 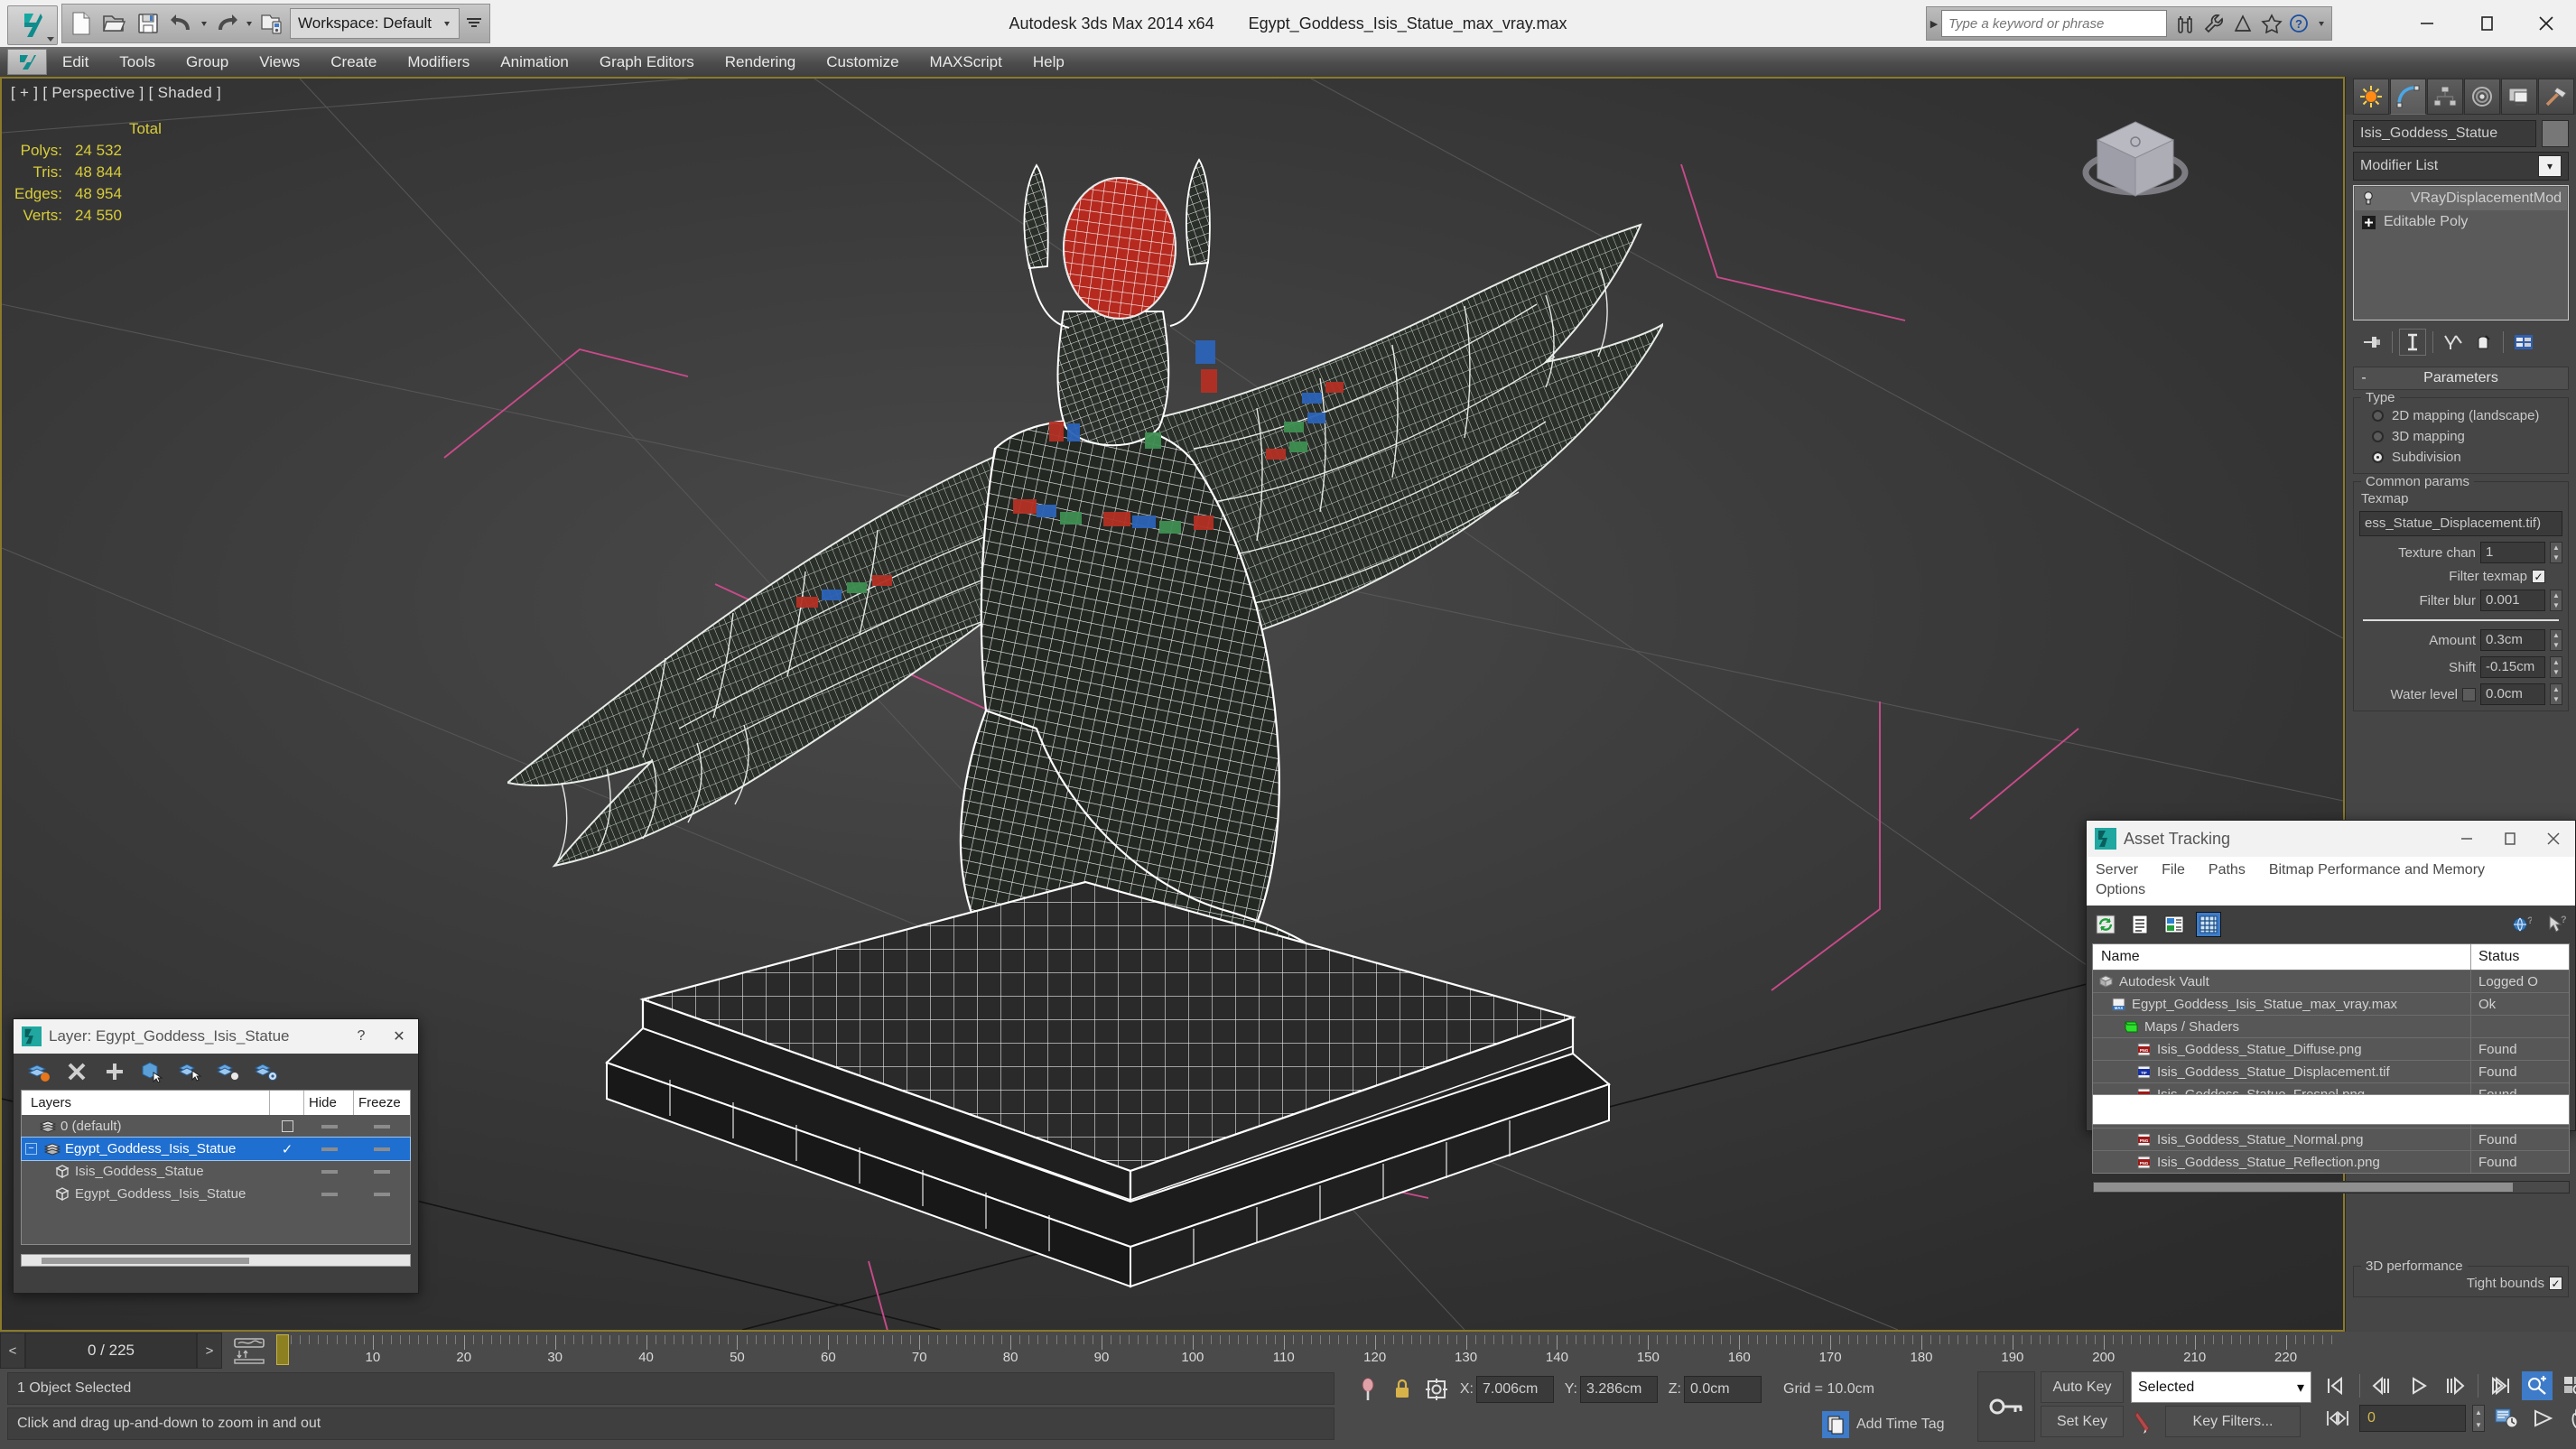 I want to click on current-layer-check-icon: ✓, so click(x=287, y=1149).